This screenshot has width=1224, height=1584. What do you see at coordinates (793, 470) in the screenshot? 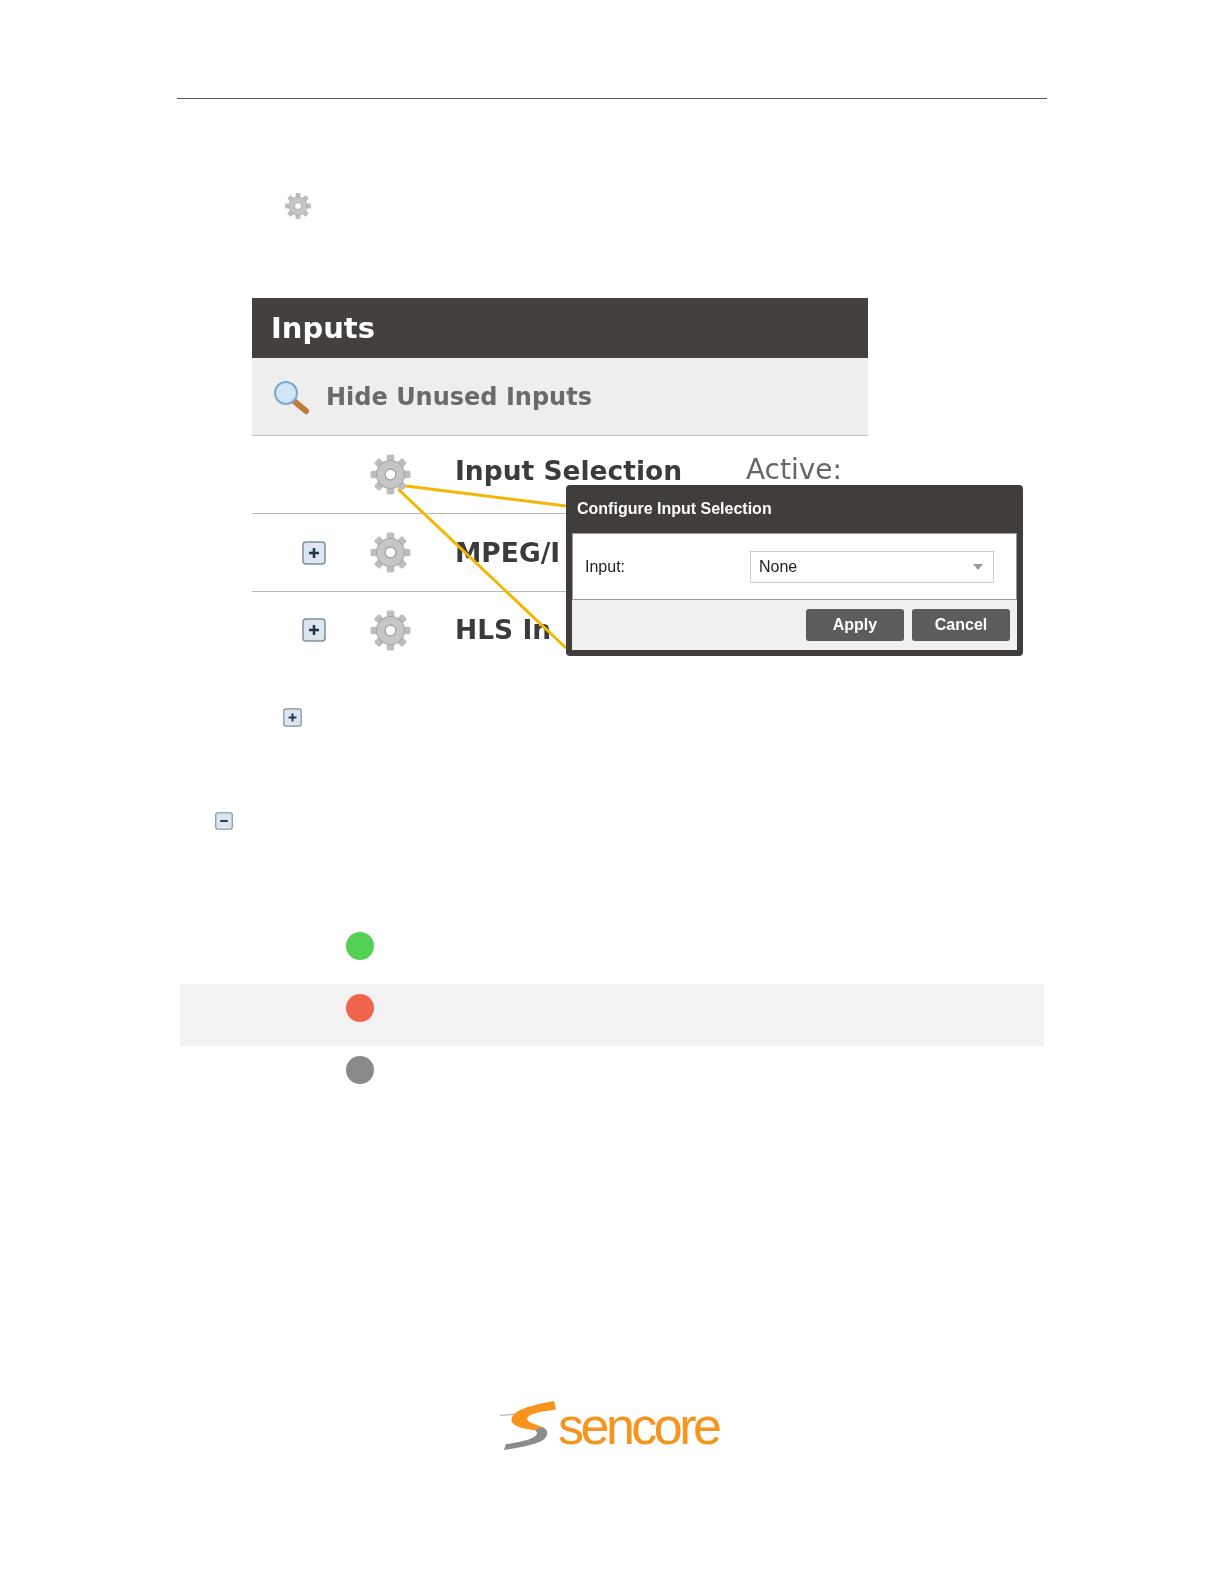
I see `status-label: Active:` at bounding box center [793, 470].